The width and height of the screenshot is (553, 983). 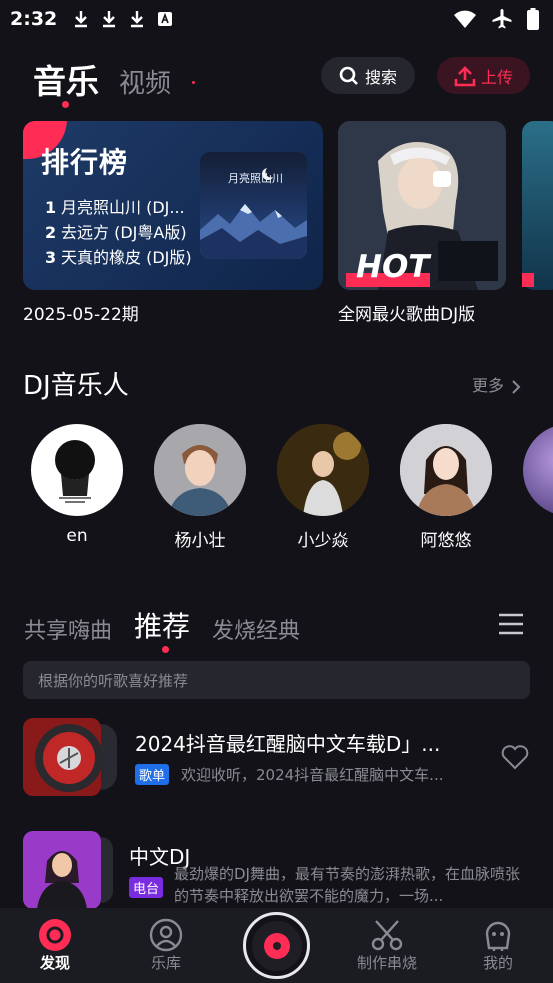 I want to click on feed-tabs: 共享嗨曲 推荐 发烧经典, so click(x=162, y=625).